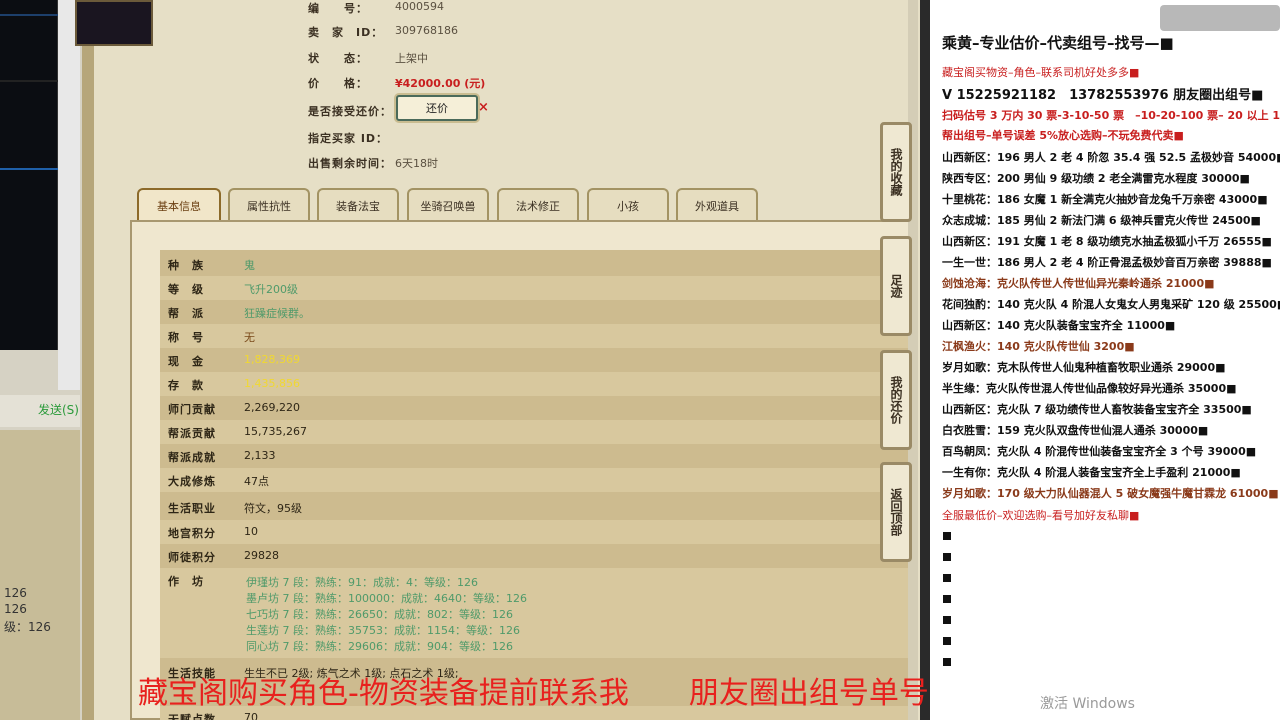 The height and width of the screenshot is (720, 1280). What do you see at coordinates (338, 8) in the screenshot?
I see `listing-label-id: 编 号：` at bounding box center [338, 8].